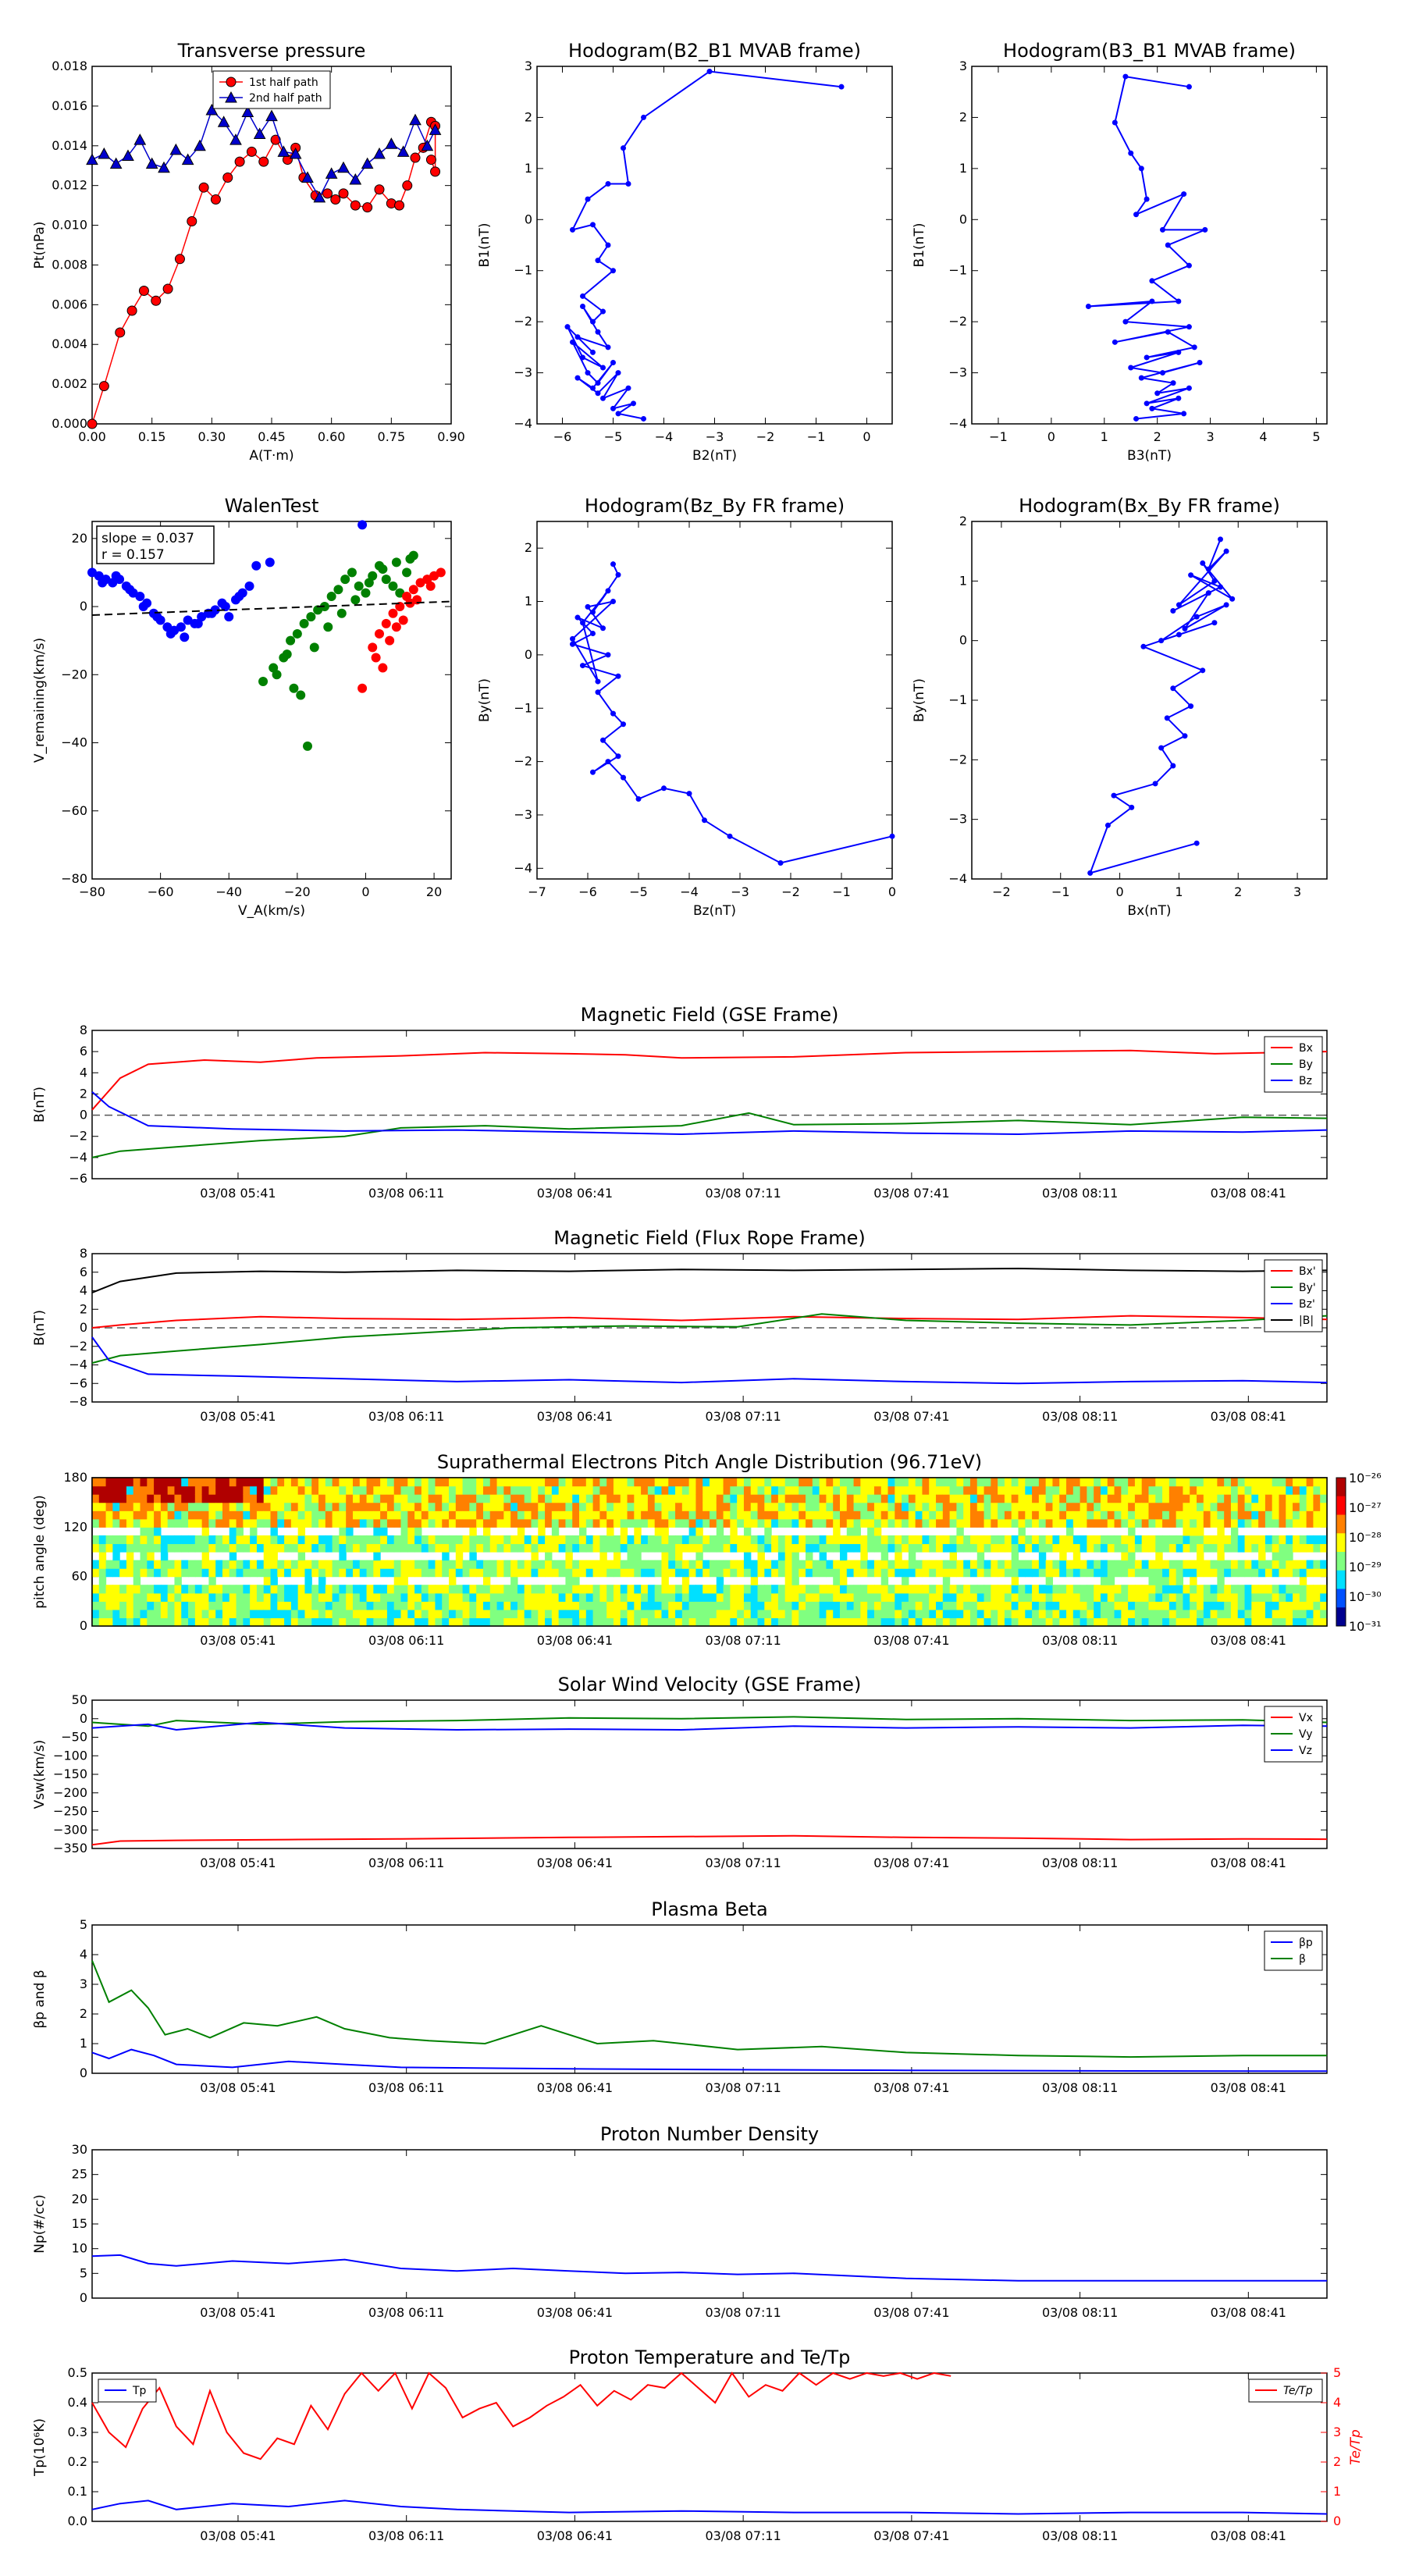 The height and width of the screenshot is (2576, 1405). Describe the element at coordinates (77, 2372) in the screenshot. I see `y-tick-label: 0.5` at that location.